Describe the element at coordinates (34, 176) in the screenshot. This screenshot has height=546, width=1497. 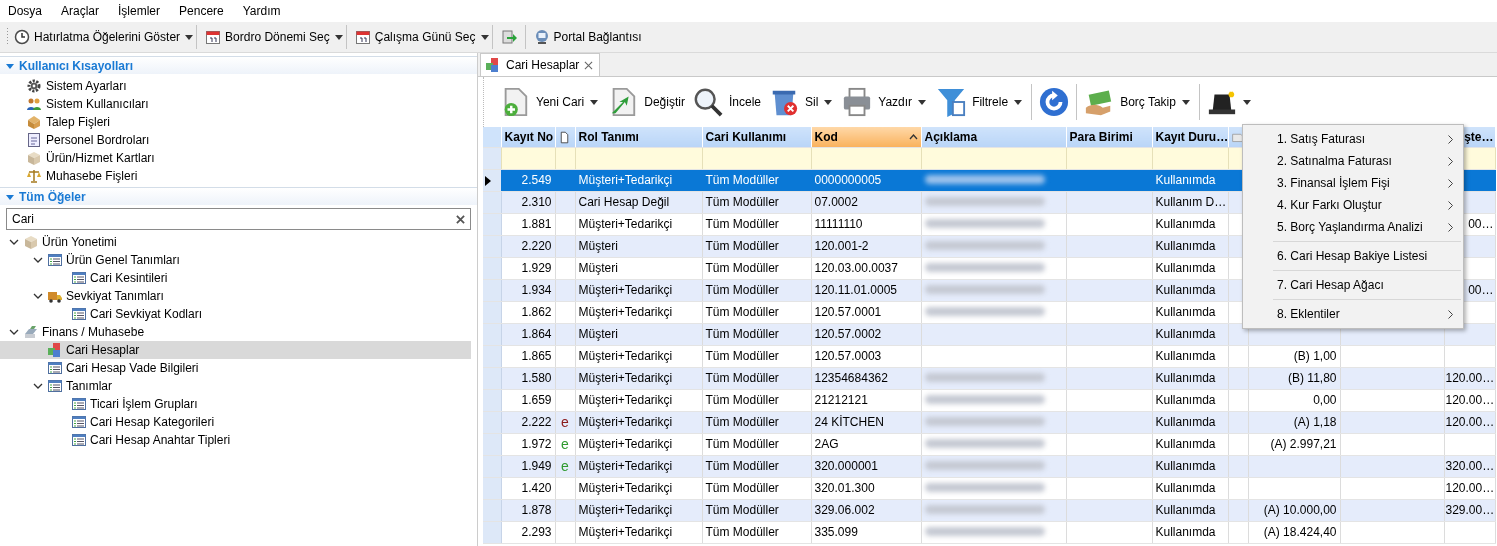
I see `scale-icon` at that location.